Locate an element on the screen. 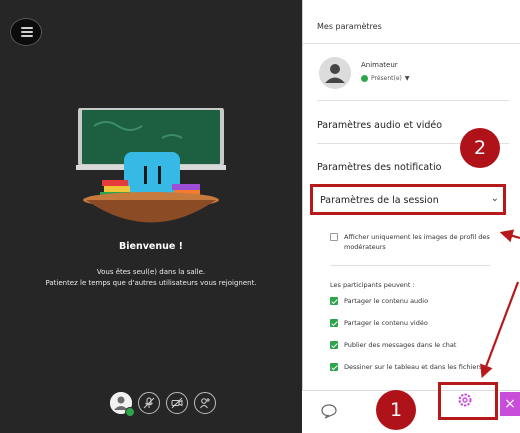 Image resolution: width=520 pixels, height=433 pixels. close-button: × is located at coordinates (510, 404).